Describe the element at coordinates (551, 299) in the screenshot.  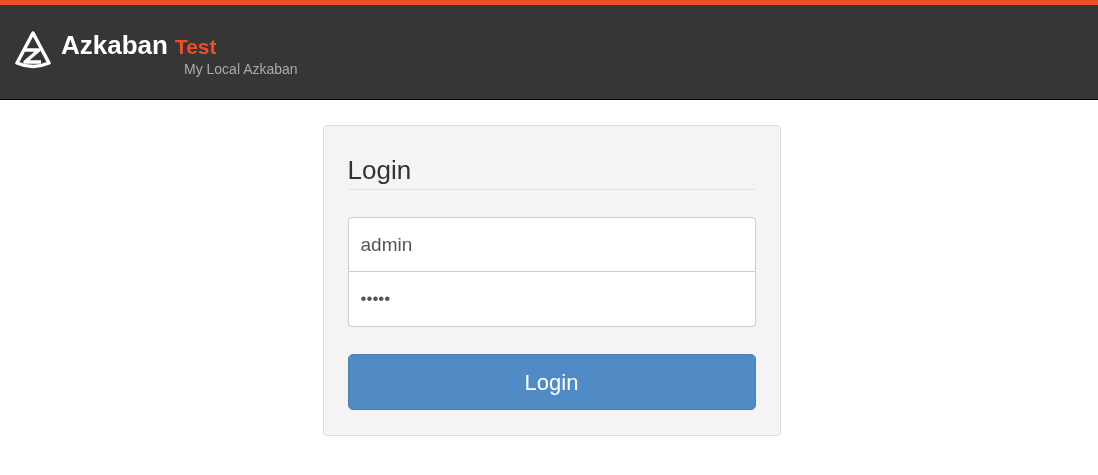
I see `password-field: •••••` at that location.